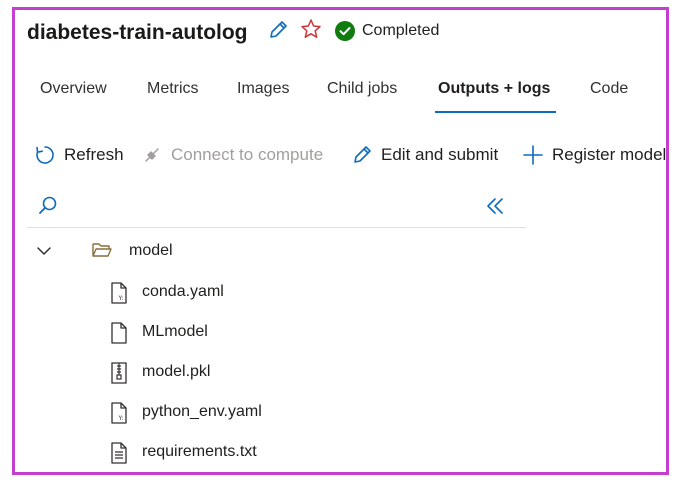 The height and width of the screenshot is (487, 686). What do you see at coordinates (202, 412) in the screenshot?
I see `file-python-env-yaml: python_env.yaml` at bounding box center [202, 412].